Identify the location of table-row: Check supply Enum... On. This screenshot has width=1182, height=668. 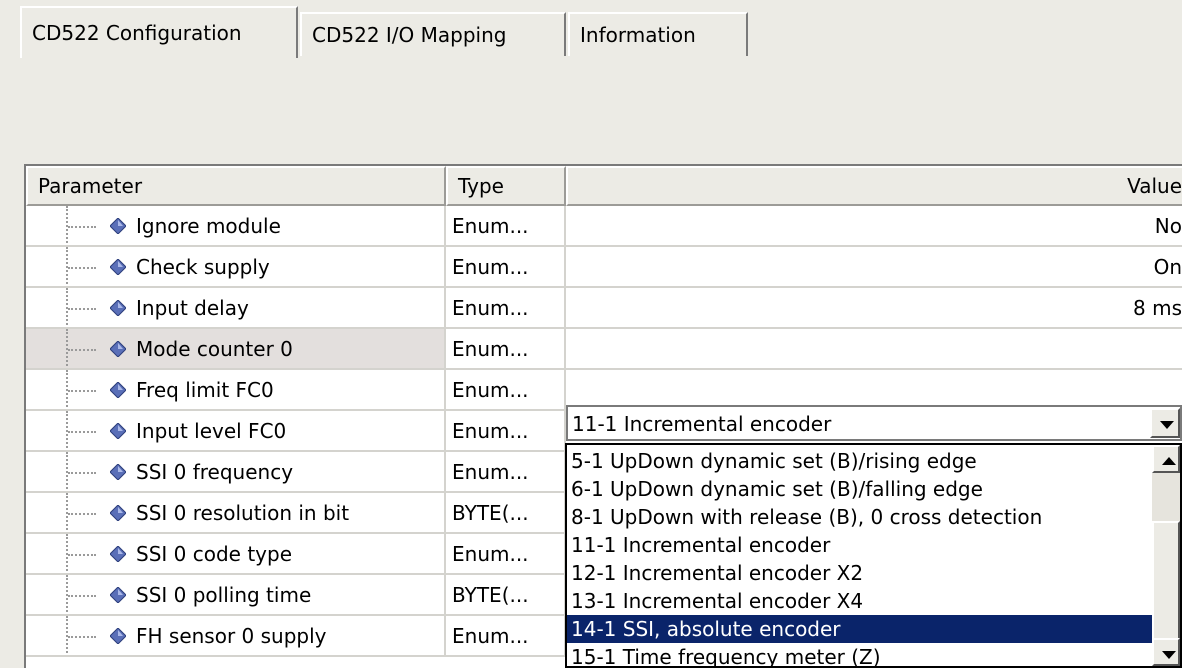
(604, 267).